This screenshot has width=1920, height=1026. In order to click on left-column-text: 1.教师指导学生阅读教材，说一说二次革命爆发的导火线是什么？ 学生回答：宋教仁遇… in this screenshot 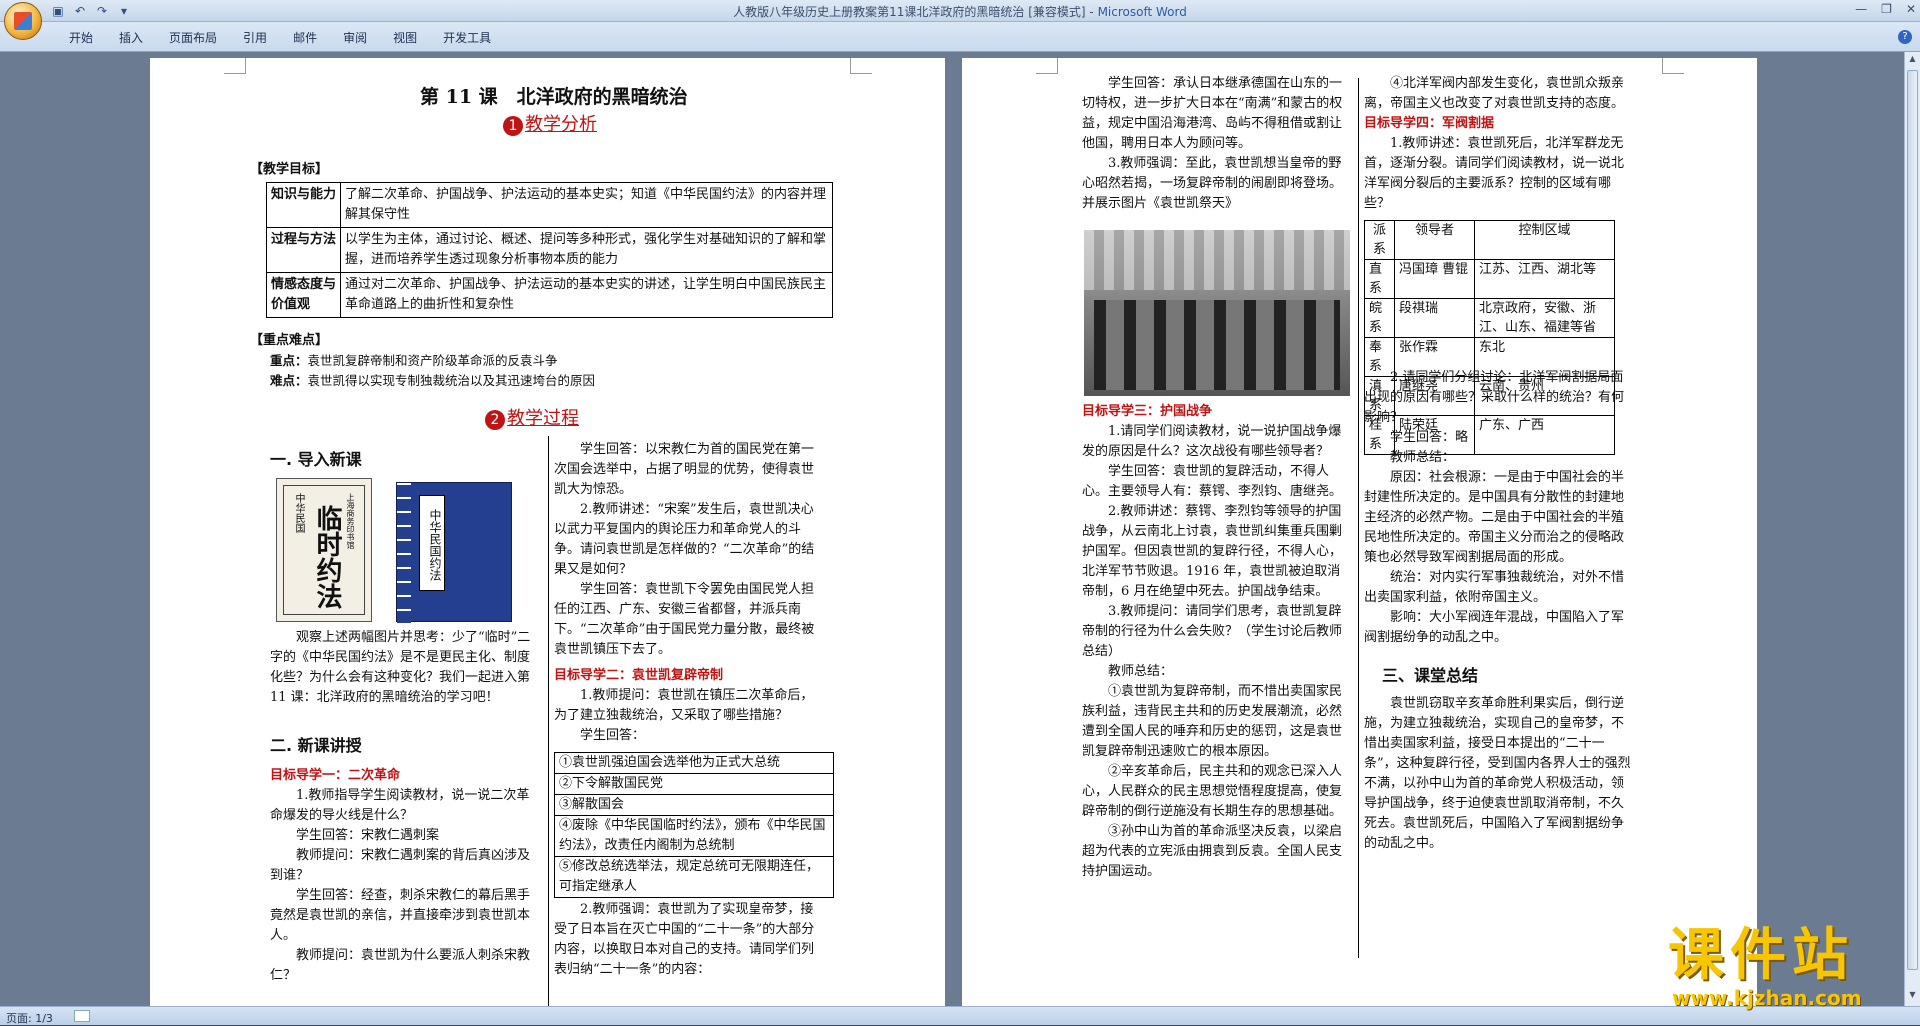, I will do `click(406, 886)`.